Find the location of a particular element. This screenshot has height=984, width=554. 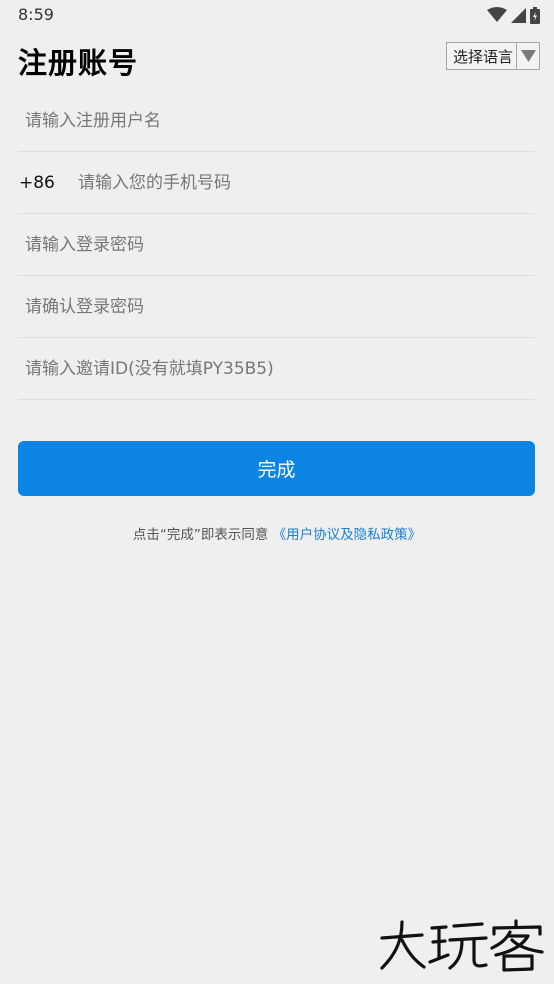

password-input is located at coordinates (276, 244).